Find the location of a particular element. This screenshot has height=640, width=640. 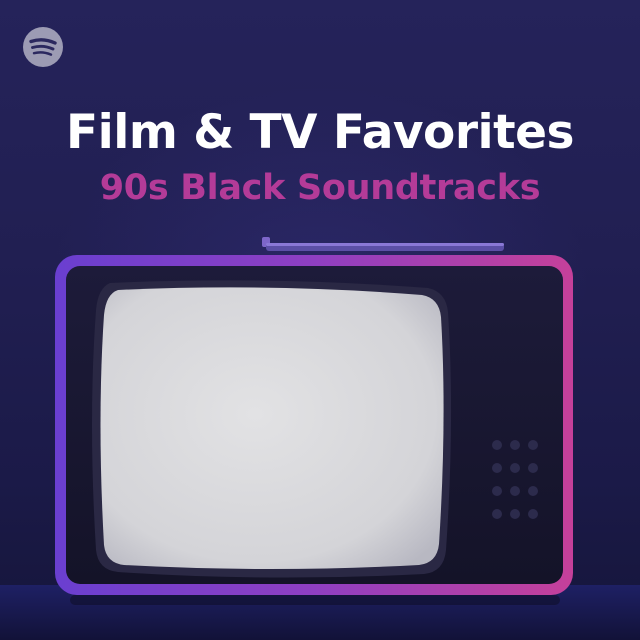

spotify-logo-icon is located at coordinates (43, 47).